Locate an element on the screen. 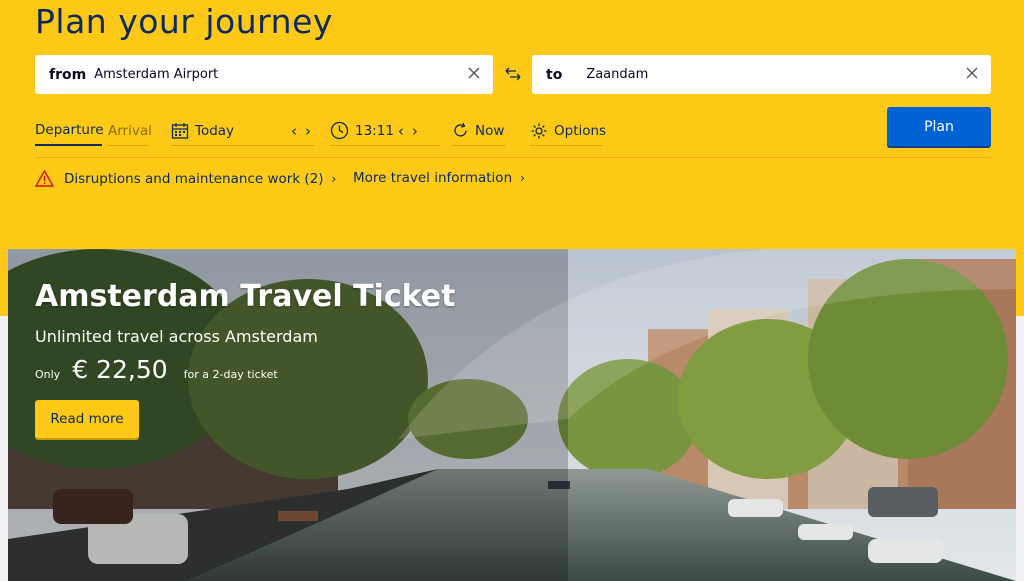 This screenshot has width=1024, height=581. swap-arrows-icon is located at coordinates (513, 74).